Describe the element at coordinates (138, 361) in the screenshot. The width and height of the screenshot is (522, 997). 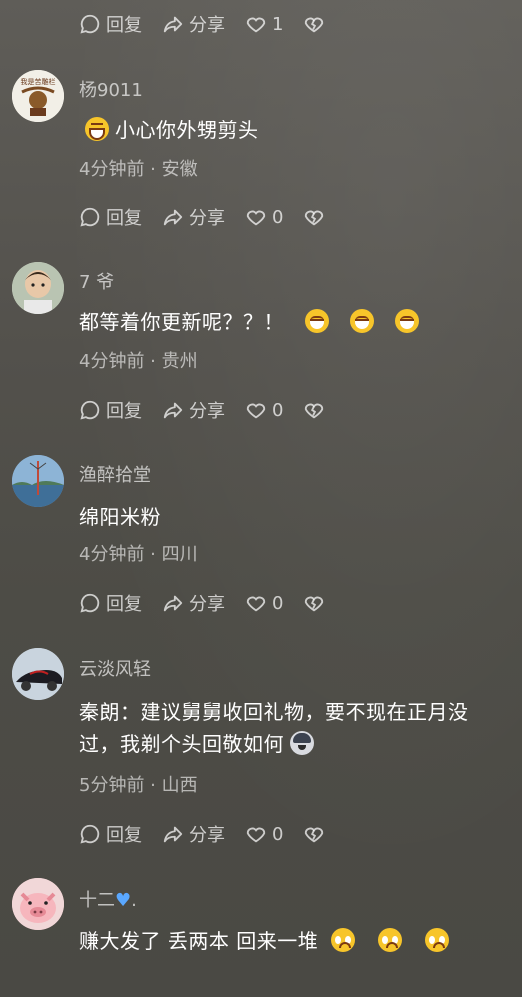
I see `comment-meta: 4分钟前 · 贵州` at that location.